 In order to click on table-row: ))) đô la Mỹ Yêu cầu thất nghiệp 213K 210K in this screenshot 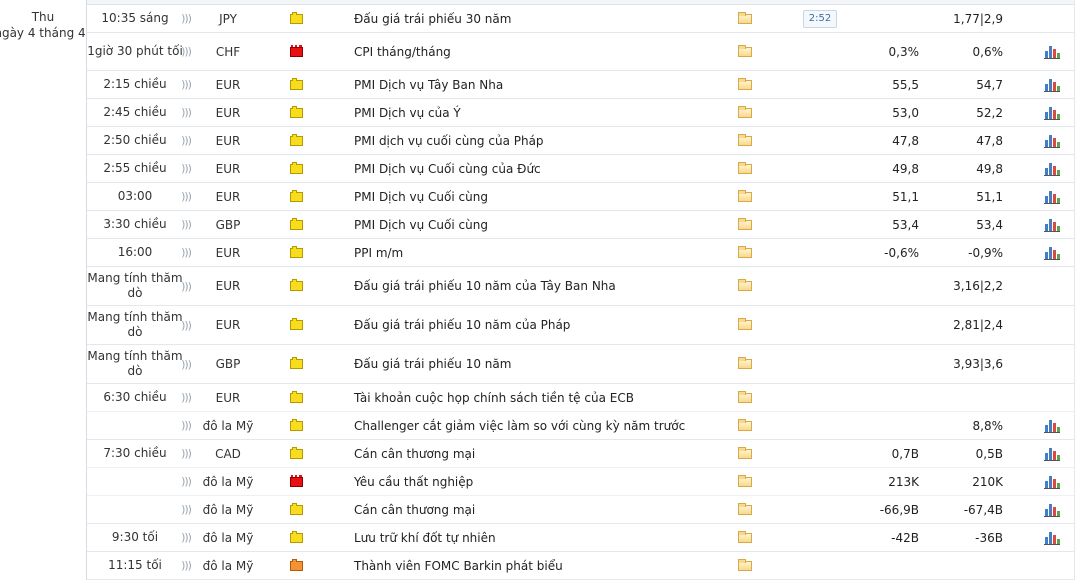, I will do `click(580, 482)`.